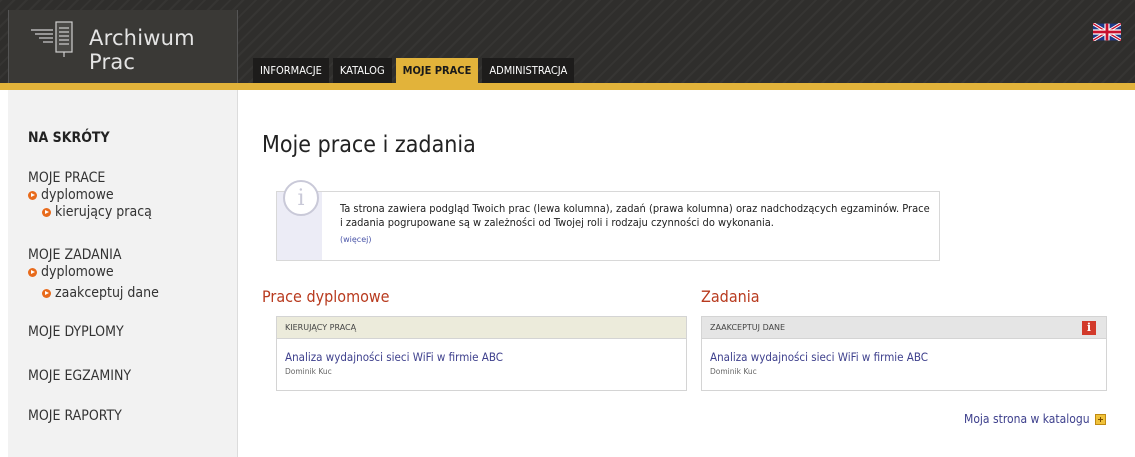  I want to click on tab-informacje: INFORMACJE, so click(291, 70).